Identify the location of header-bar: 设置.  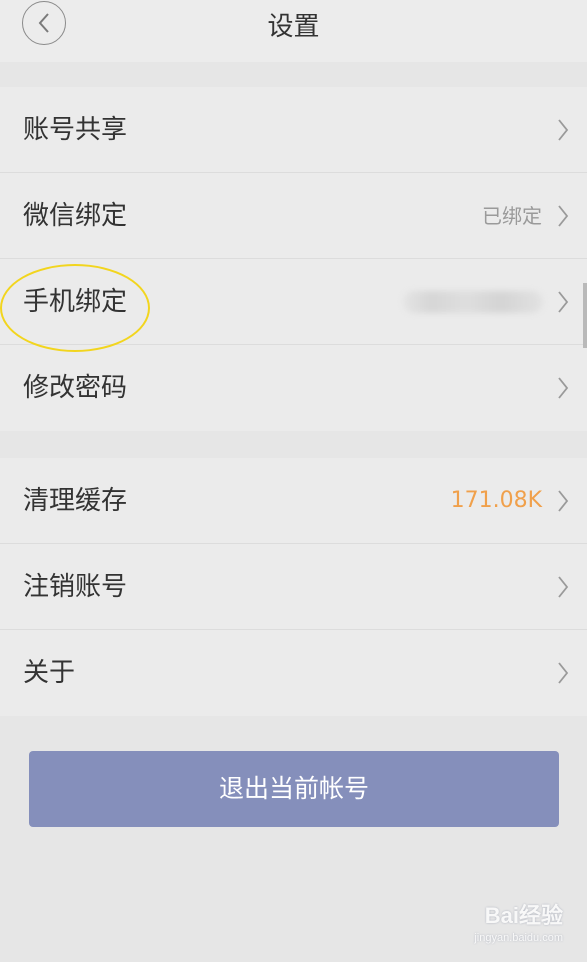
(293, 31).